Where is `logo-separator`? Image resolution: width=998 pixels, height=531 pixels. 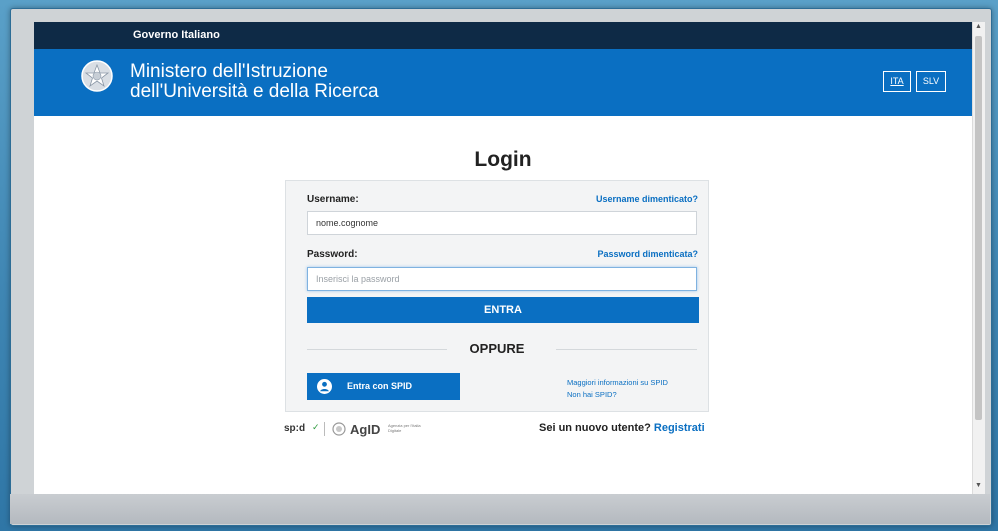 logo-separator is located at coordinates (324, 429).